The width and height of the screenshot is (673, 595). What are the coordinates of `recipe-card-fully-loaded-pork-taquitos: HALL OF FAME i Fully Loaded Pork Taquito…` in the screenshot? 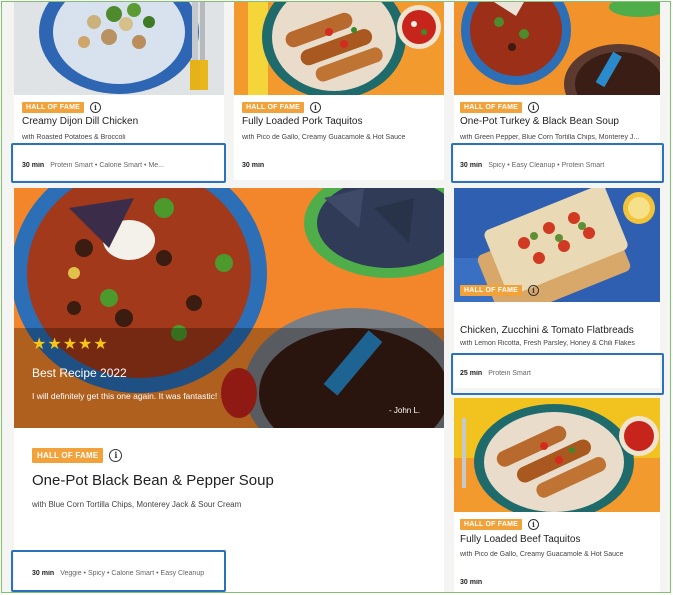 It's located at (339, 91).